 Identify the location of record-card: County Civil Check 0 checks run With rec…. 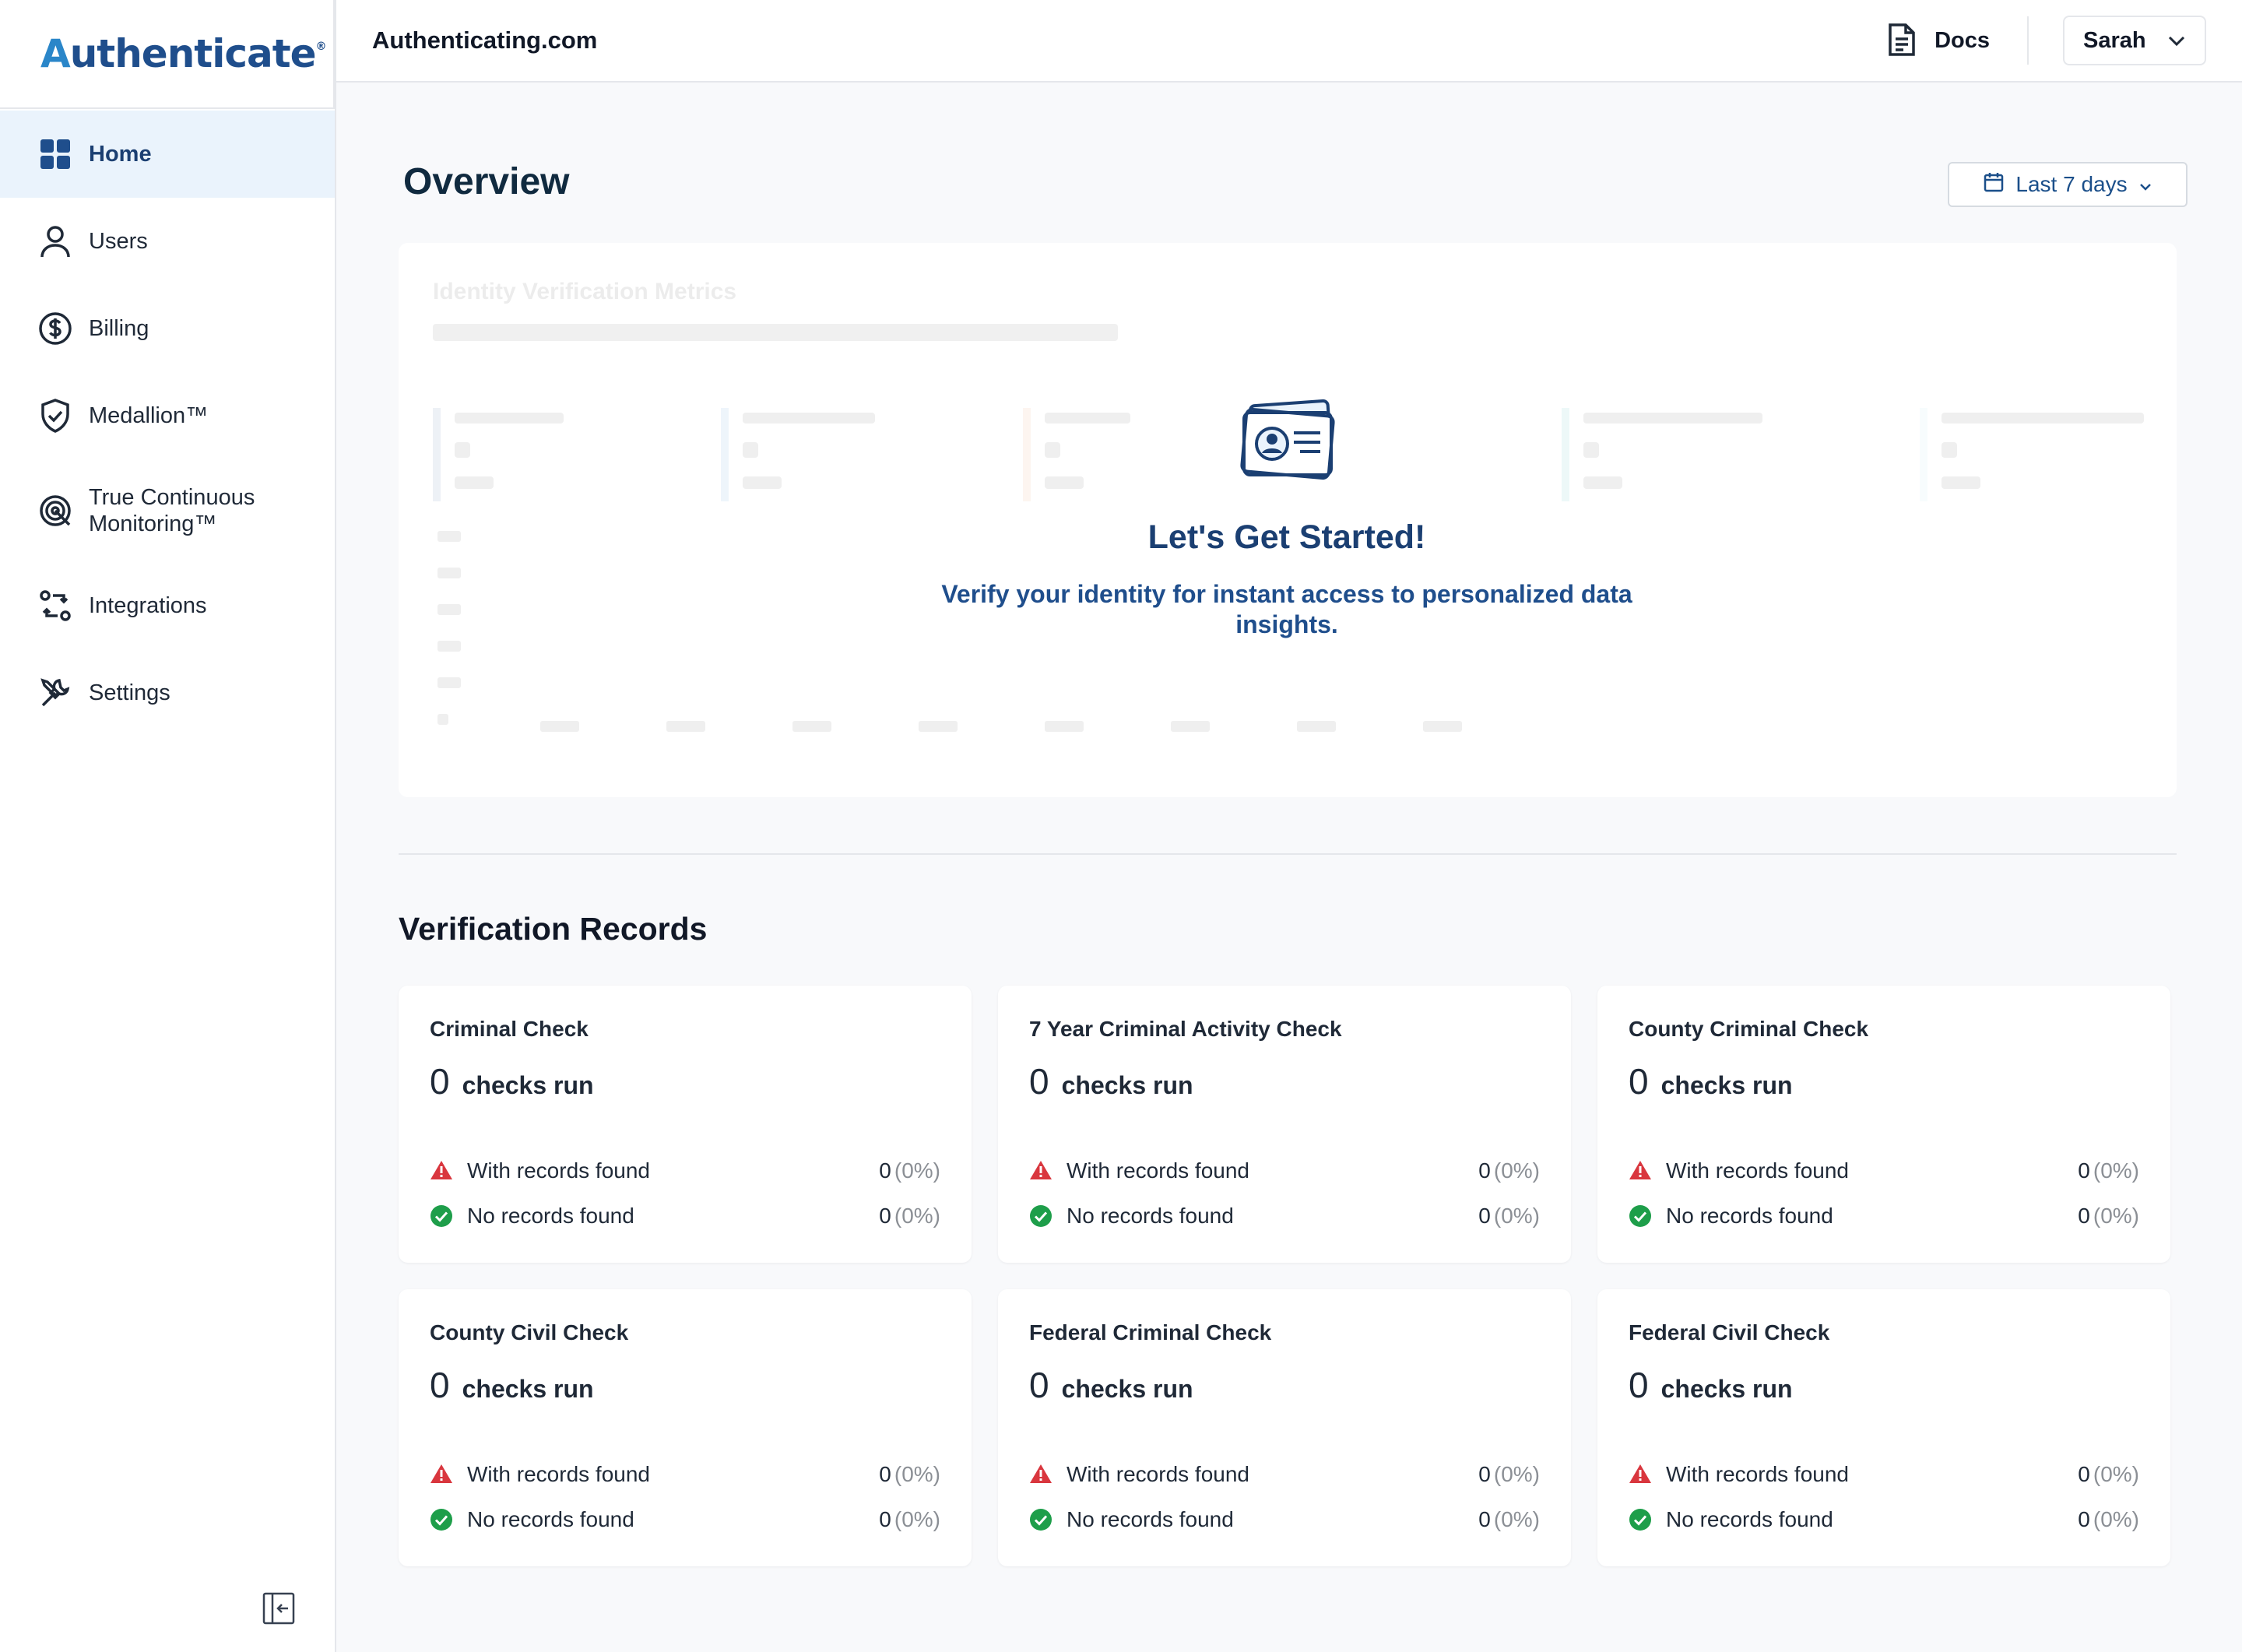
(685, 1427).